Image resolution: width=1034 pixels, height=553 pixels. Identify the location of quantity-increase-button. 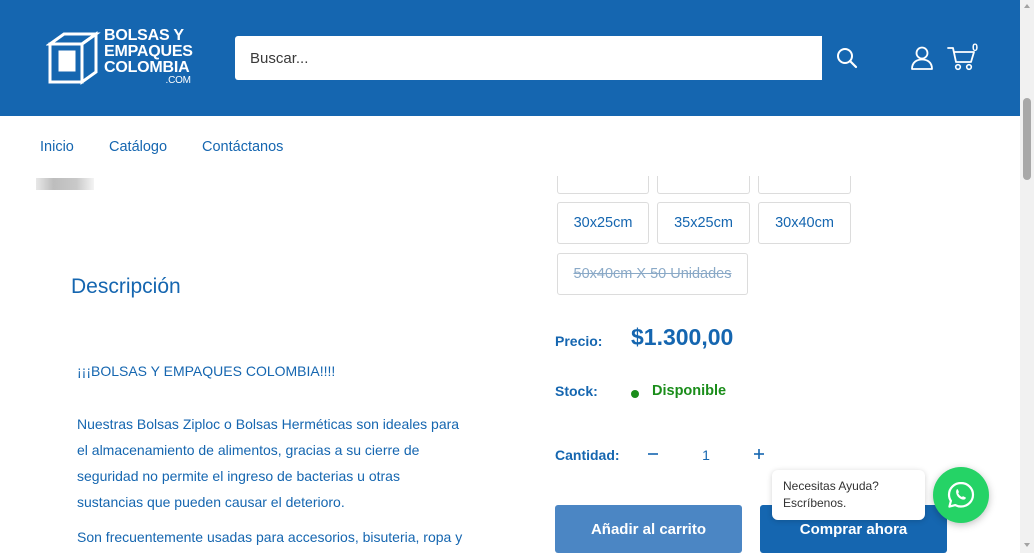
(759, 454).